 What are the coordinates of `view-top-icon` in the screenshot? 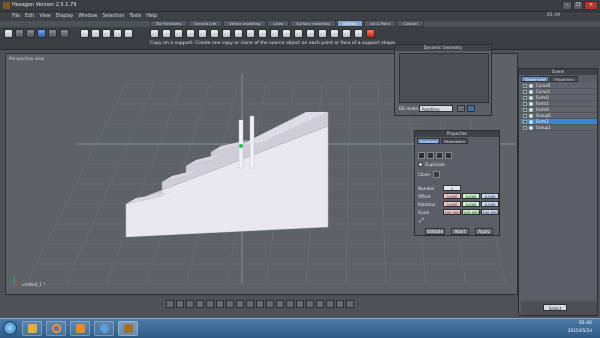 It's located at (200, 304).